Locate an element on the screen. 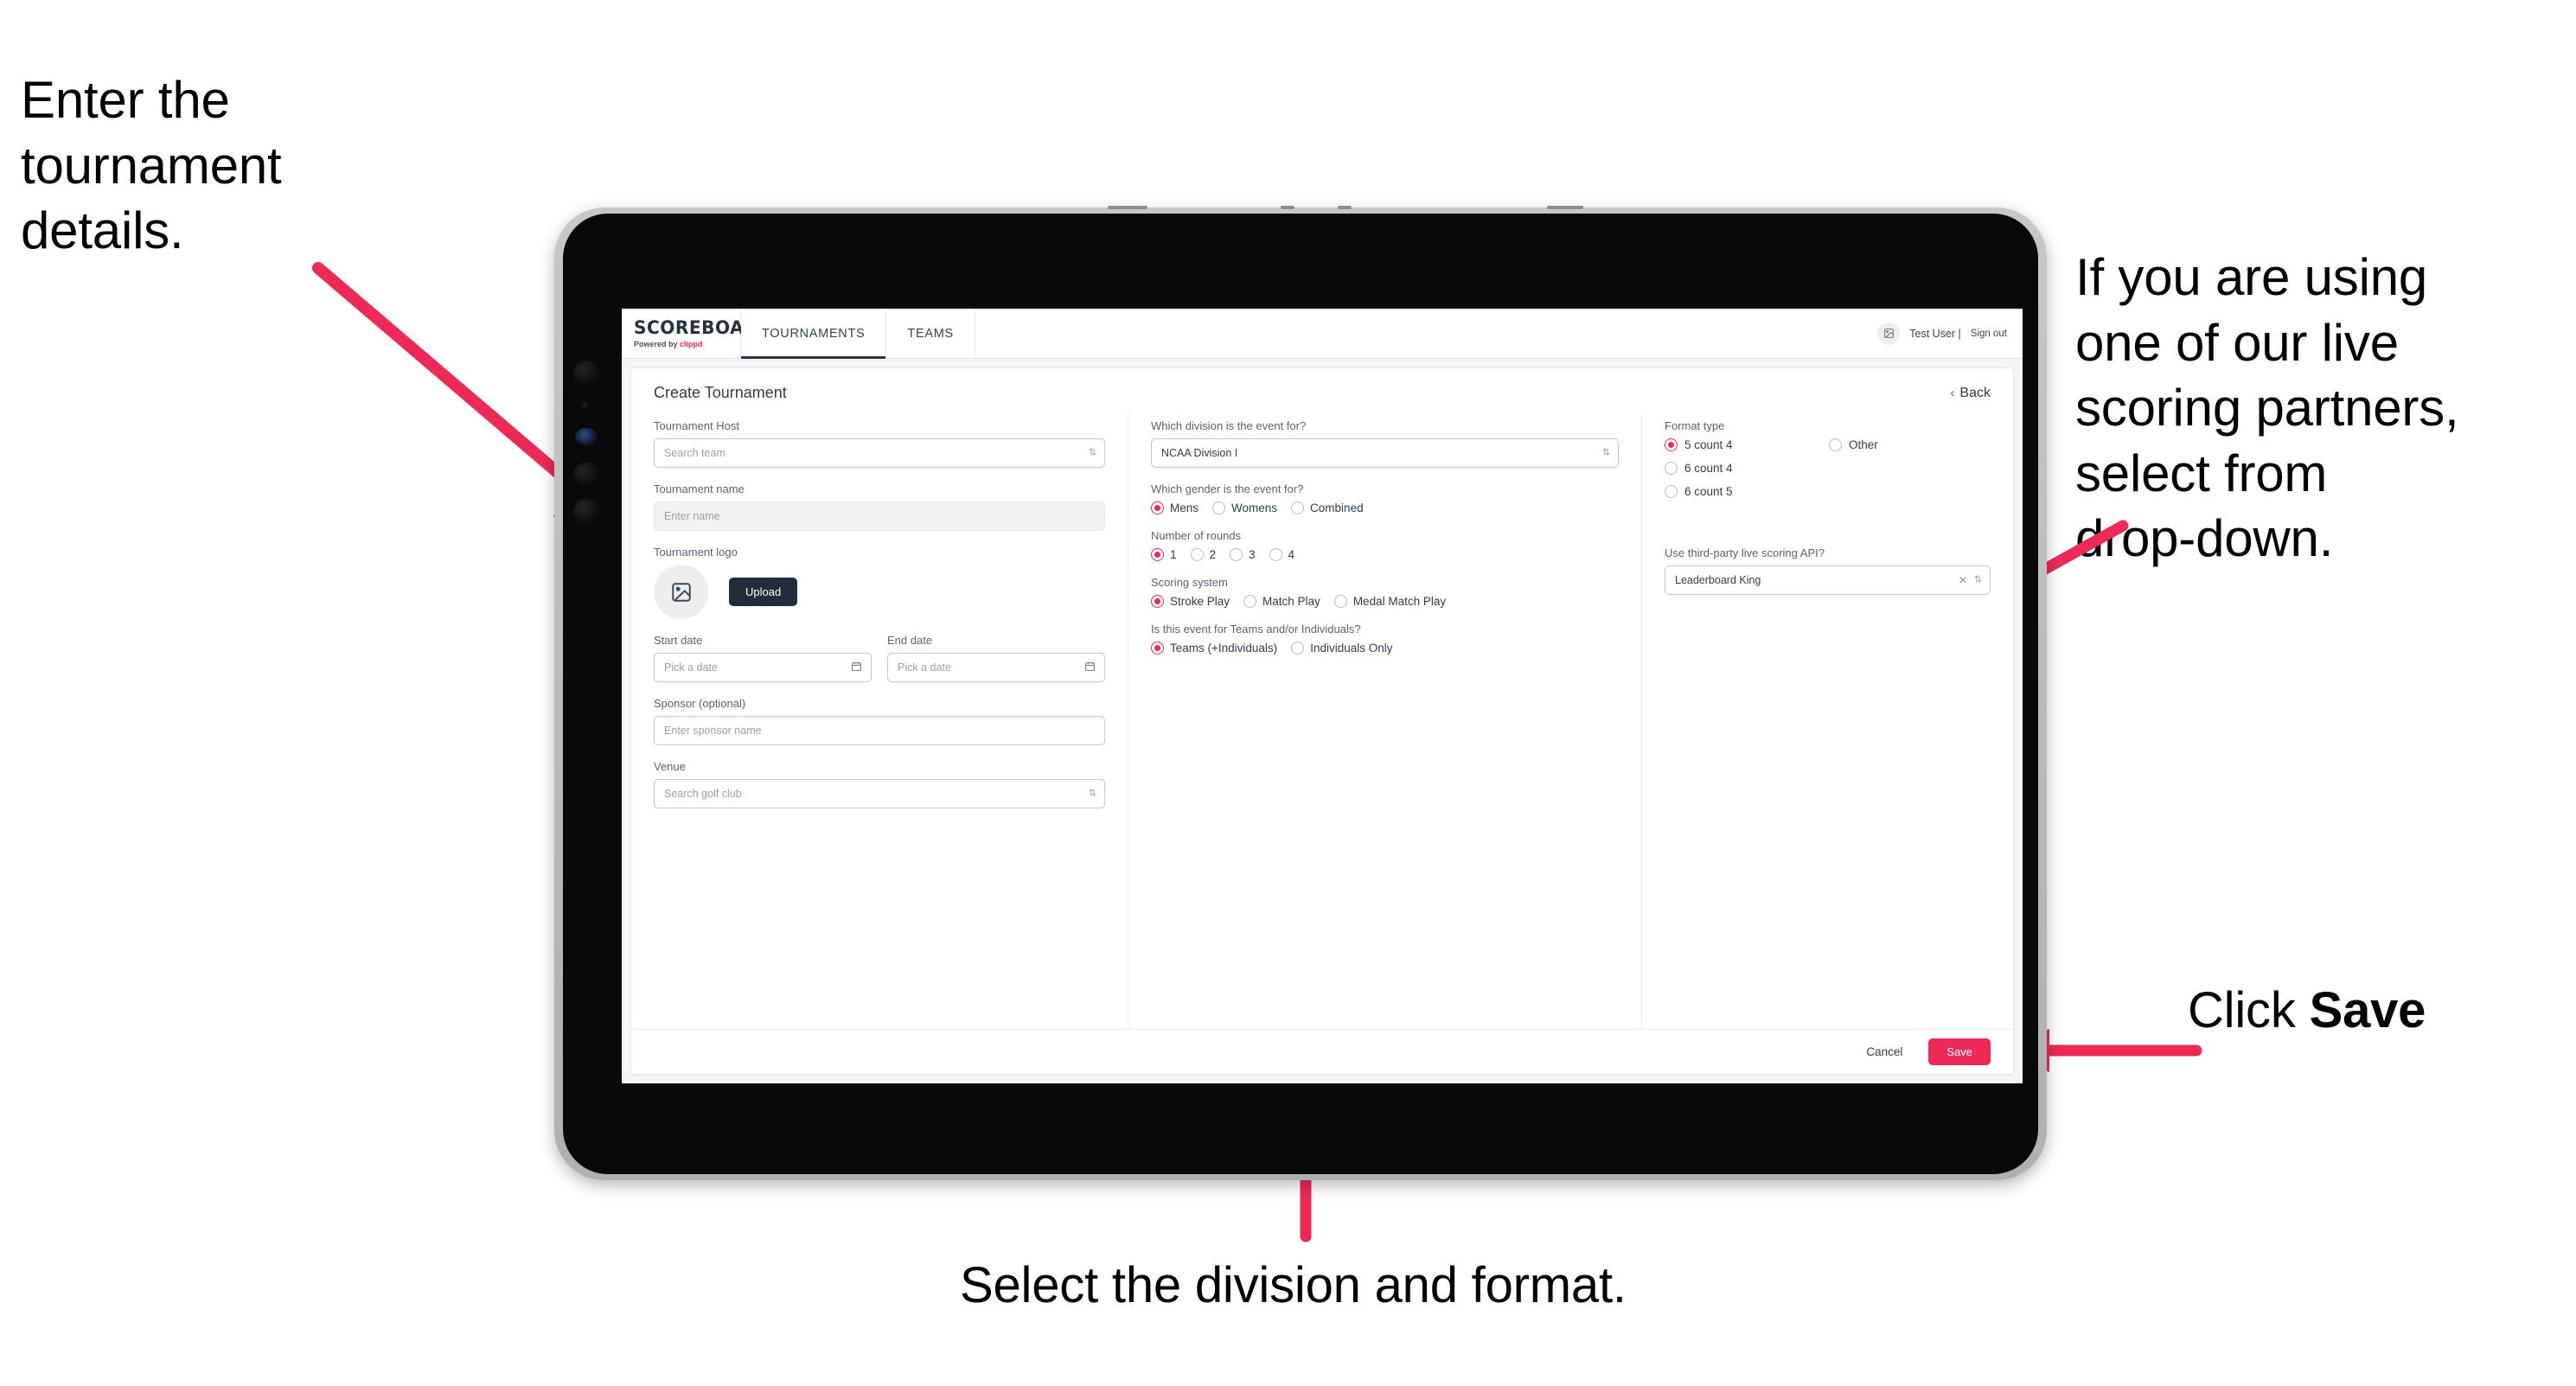 Image resolution: width=2576 pixels, height=1386 pixels. logo-preview is located at coordinates (681, 592).